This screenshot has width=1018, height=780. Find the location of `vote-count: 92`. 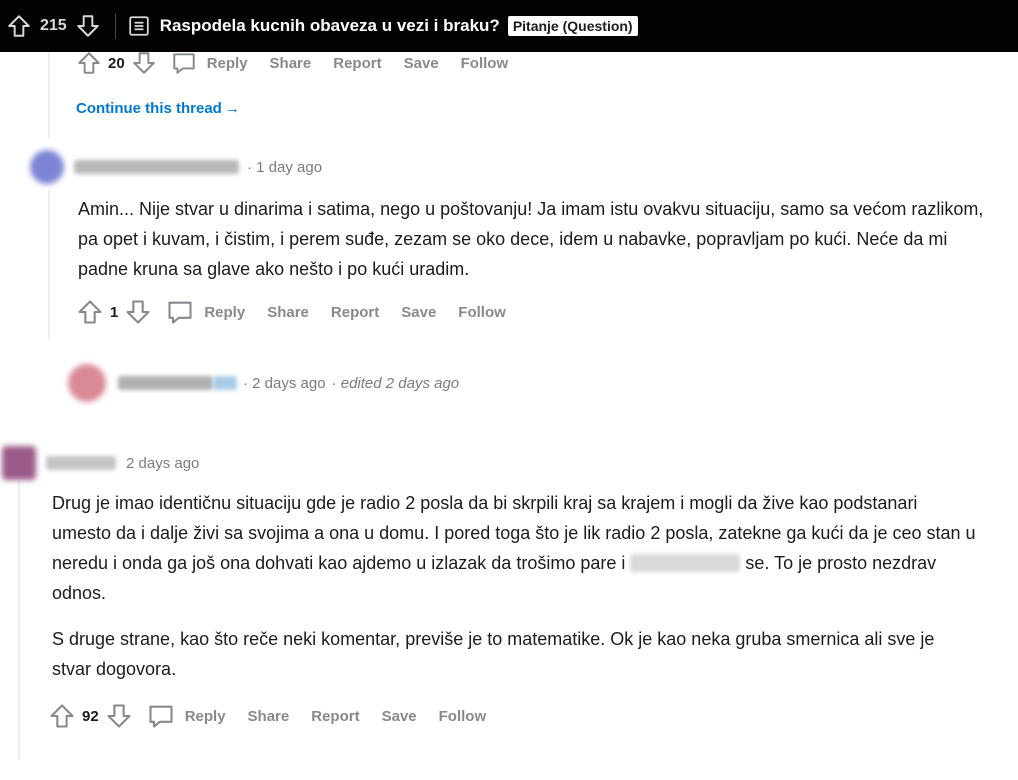

vote-count: 92 is located at coordinates (90, 716).